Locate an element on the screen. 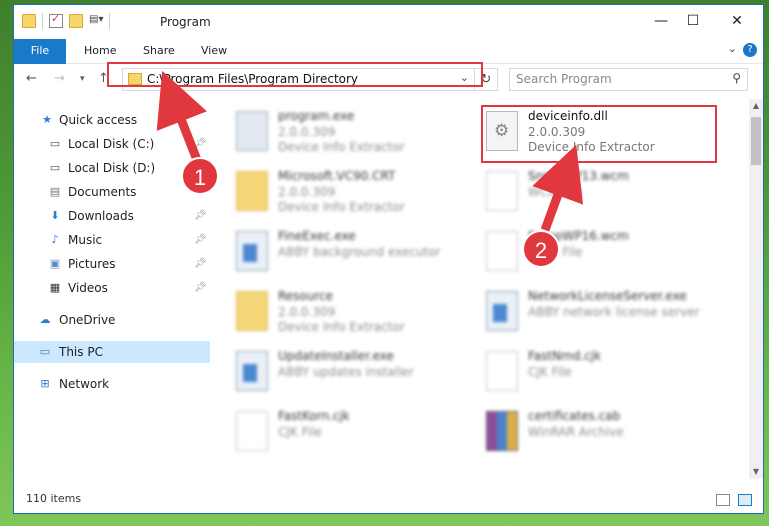 This screenshot has width=769, height=526. step-badge-2: 2 is located at coordinates (541, 249).